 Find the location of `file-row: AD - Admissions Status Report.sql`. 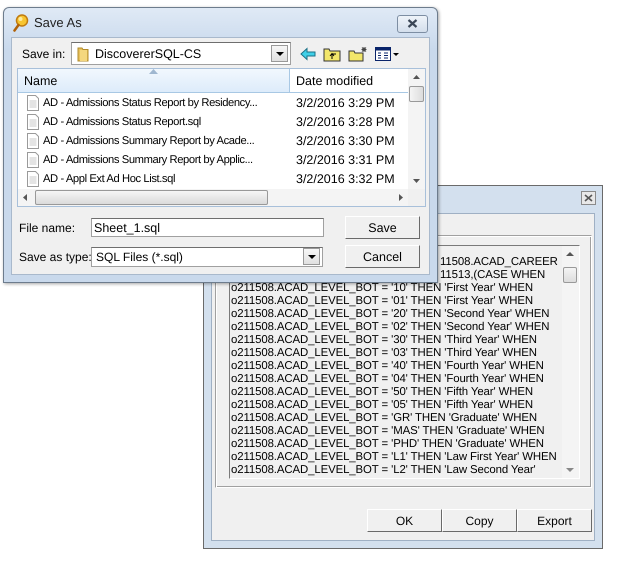

file-row: AD - Admissions Status Report.sql is located at coordinates (154, 122).